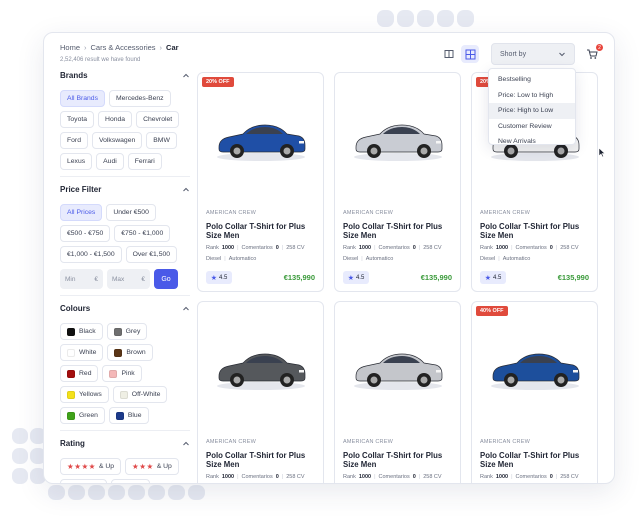 The image size is (643, 518). Describe the element at coordinates (470, 54) in the screenshot. I see `grid-view-button` at that location.